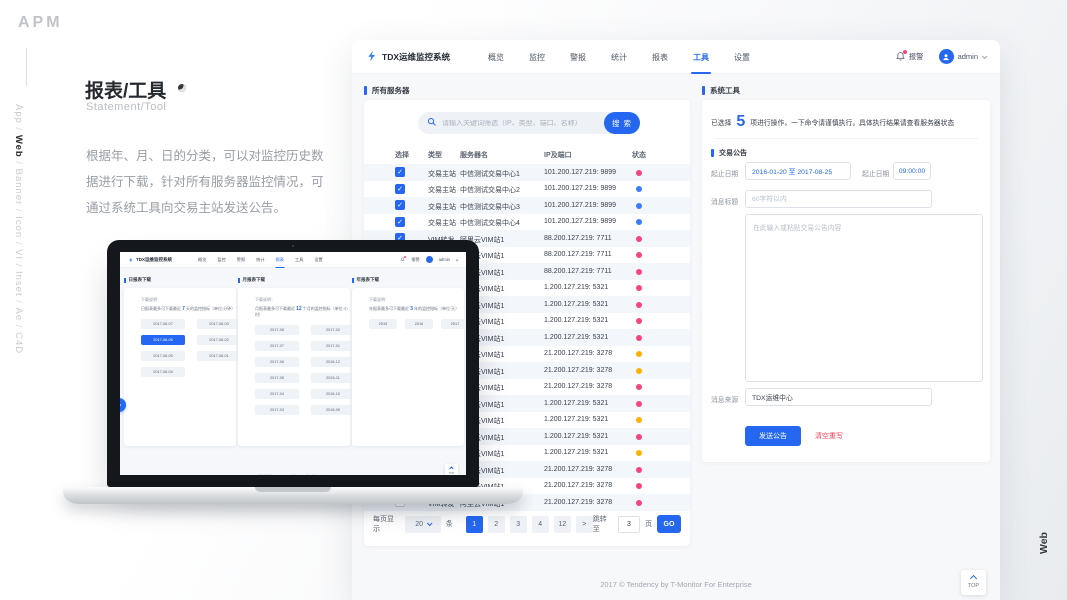 This screenshot has height=600, width=1067. I want to click on month-button: 2016-12, so click(333, 362).